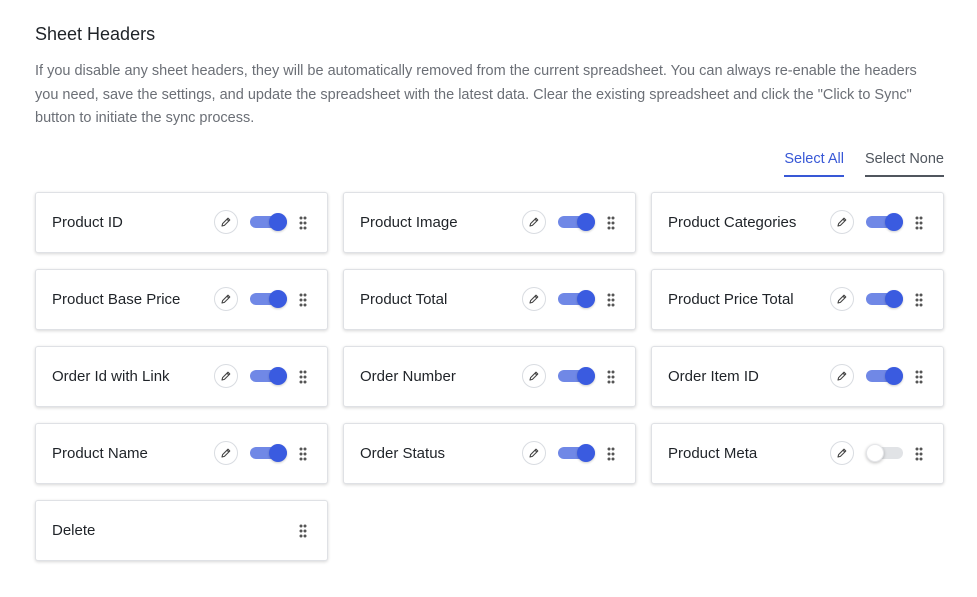  What do you see at coordinates (181, 530) in the screenshot?
I see `header-card: Delete` at bounding box center [181, 530].